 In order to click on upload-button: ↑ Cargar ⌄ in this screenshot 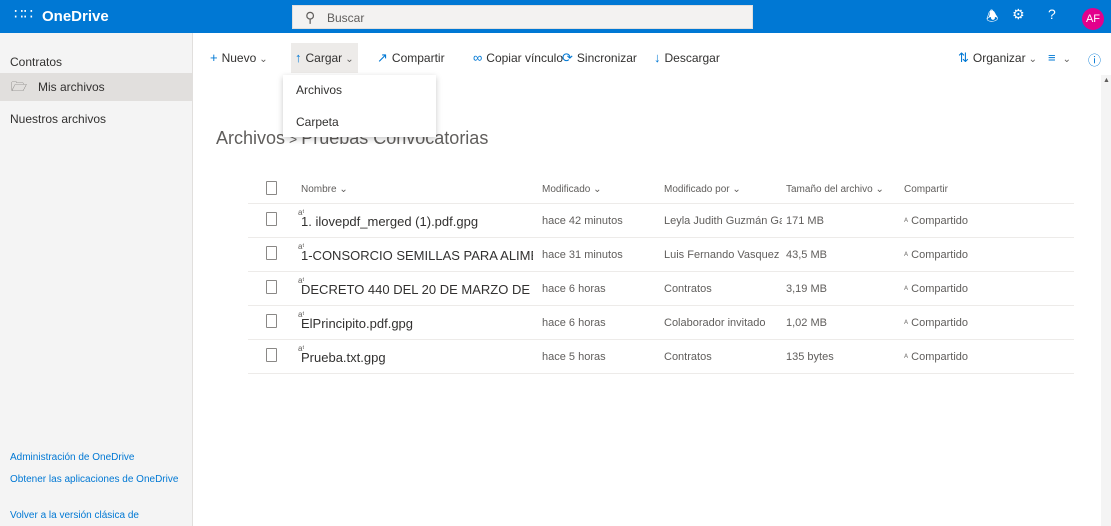, I will do `click(324, 58)`.